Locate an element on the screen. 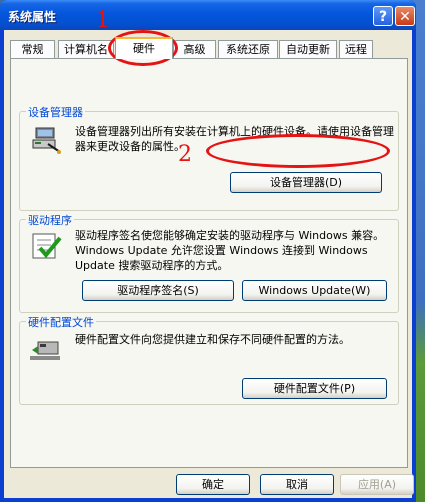 The width and height of the screenshot is (425, 502). tab-system-restore: 系统还原 is located at coordinates (248, 49).